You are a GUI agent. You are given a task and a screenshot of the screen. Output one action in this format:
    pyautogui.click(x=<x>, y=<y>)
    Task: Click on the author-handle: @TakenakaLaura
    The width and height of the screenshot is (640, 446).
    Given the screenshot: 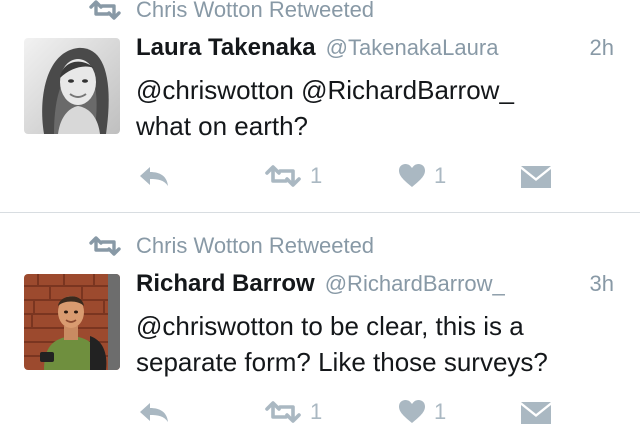 What is the action you would take?
    pyautogui.click(x=412, y=48)
    